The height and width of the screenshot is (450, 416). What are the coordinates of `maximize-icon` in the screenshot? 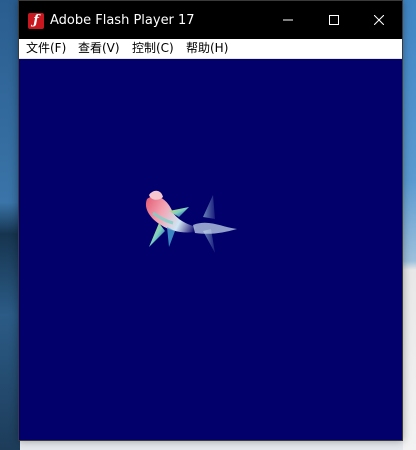 It's located at (334, 20).